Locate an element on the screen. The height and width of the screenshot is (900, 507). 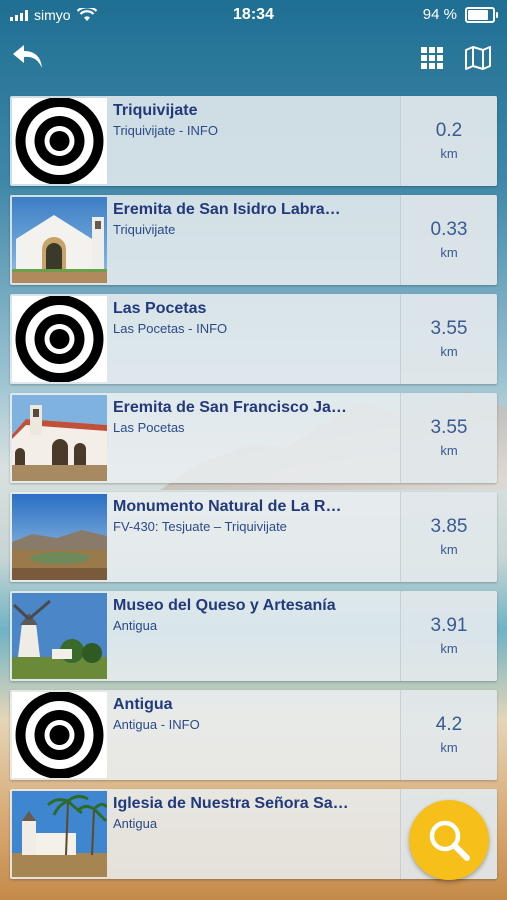
map-icon is located at coordinates (478, 58).